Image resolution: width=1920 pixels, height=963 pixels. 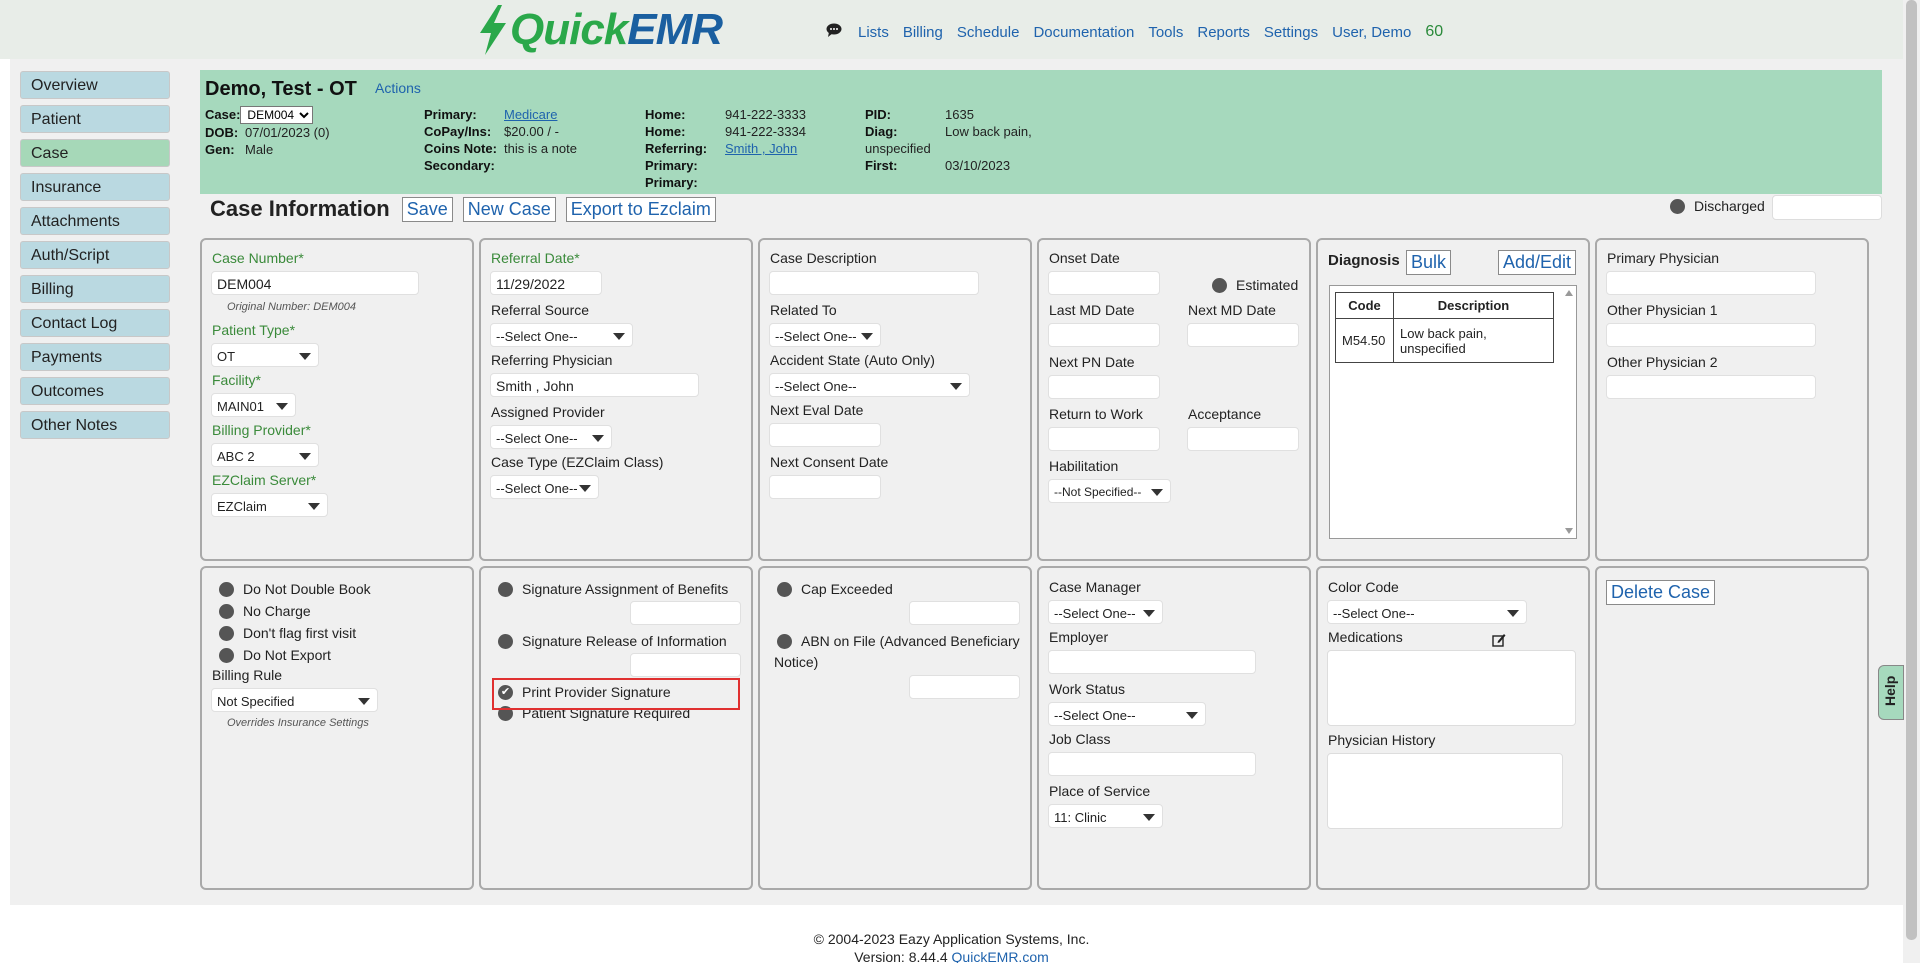 I want to click on abn-on-file-checkbox: ABN on File (Advanced Beneficiary, so click(x=898, y=641).